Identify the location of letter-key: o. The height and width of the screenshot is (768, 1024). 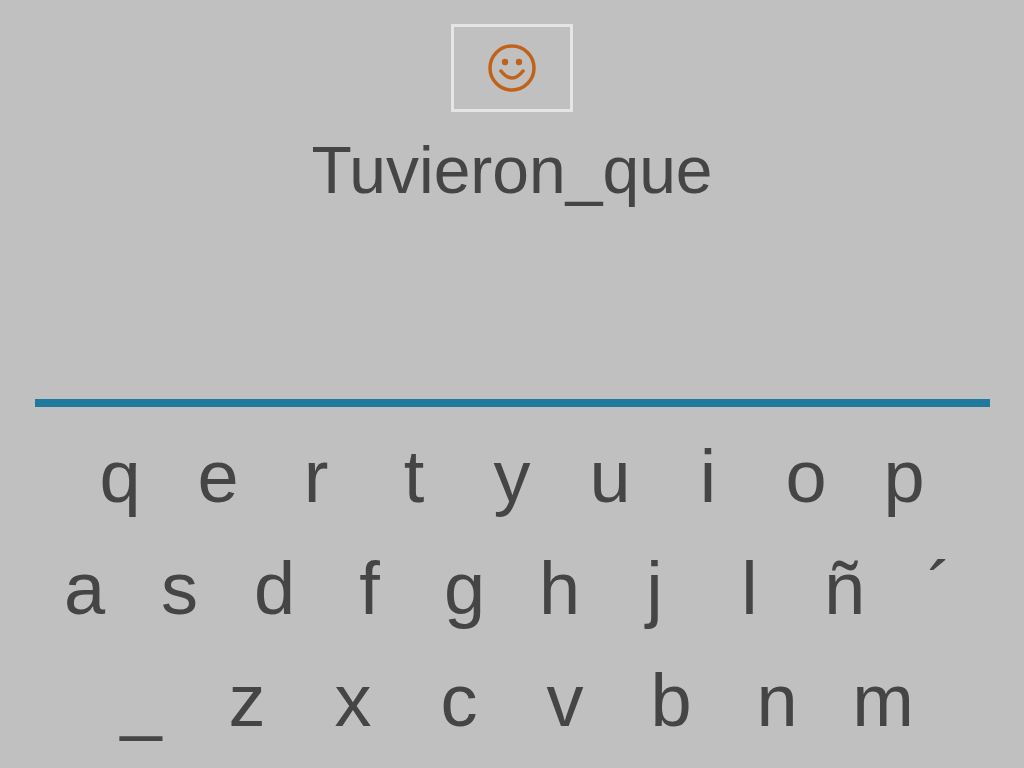
(806, 477).